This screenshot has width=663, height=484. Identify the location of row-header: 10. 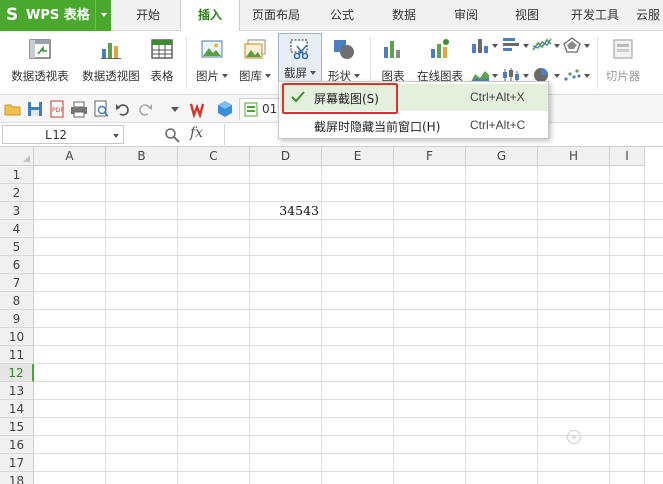
(17, 337).